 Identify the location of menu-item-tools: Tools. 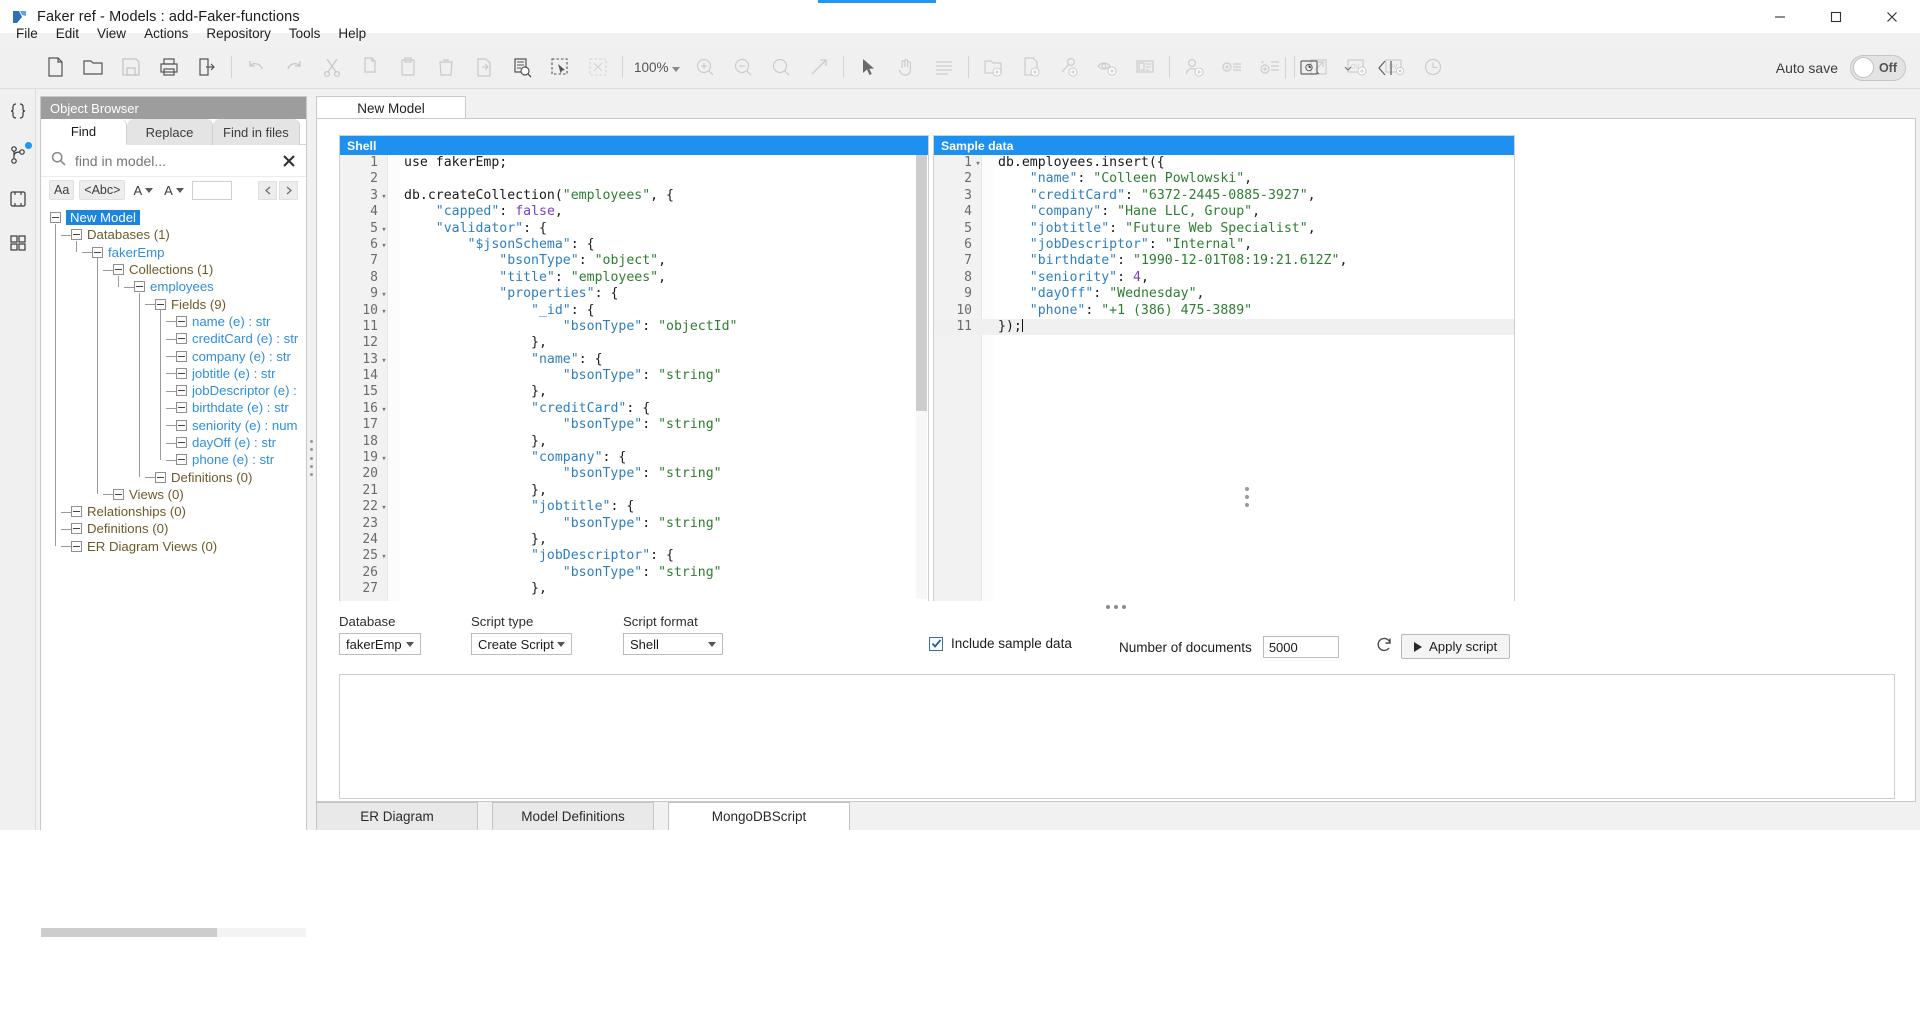
(305, 34).